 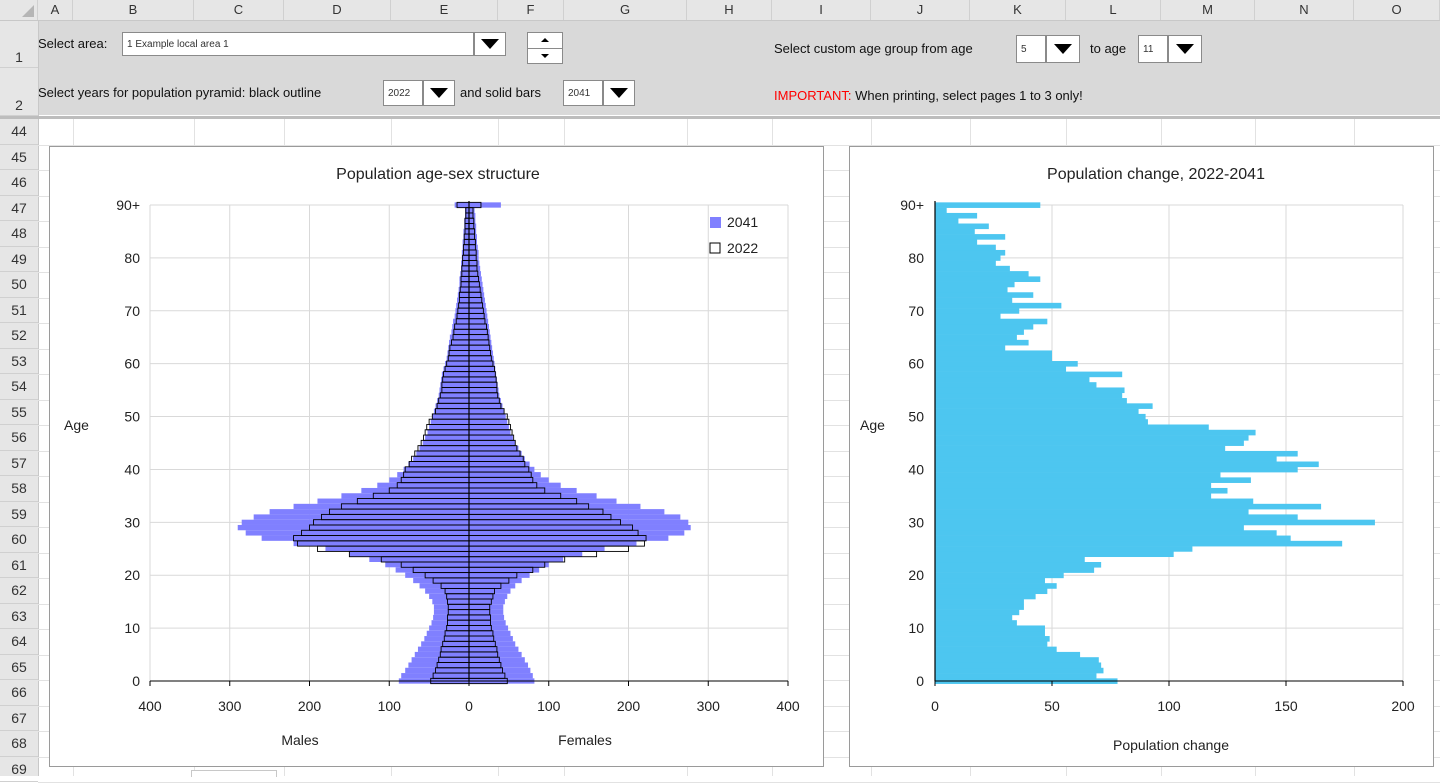 I want to click on age-from-label: Select custom age group from age, so click(x=873, y=48).